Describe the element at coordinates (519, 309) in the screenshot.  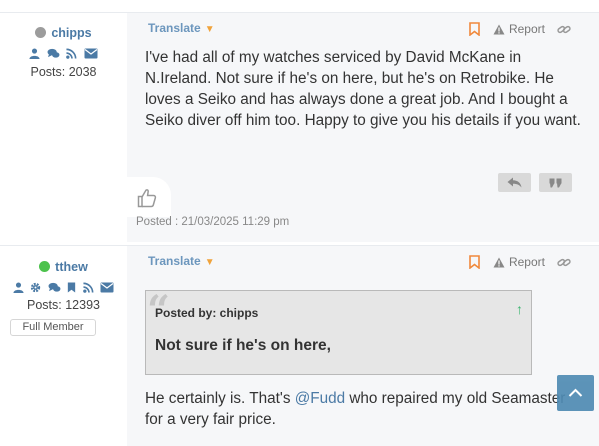
I see `arrow-up-icon: ↑` at that location.